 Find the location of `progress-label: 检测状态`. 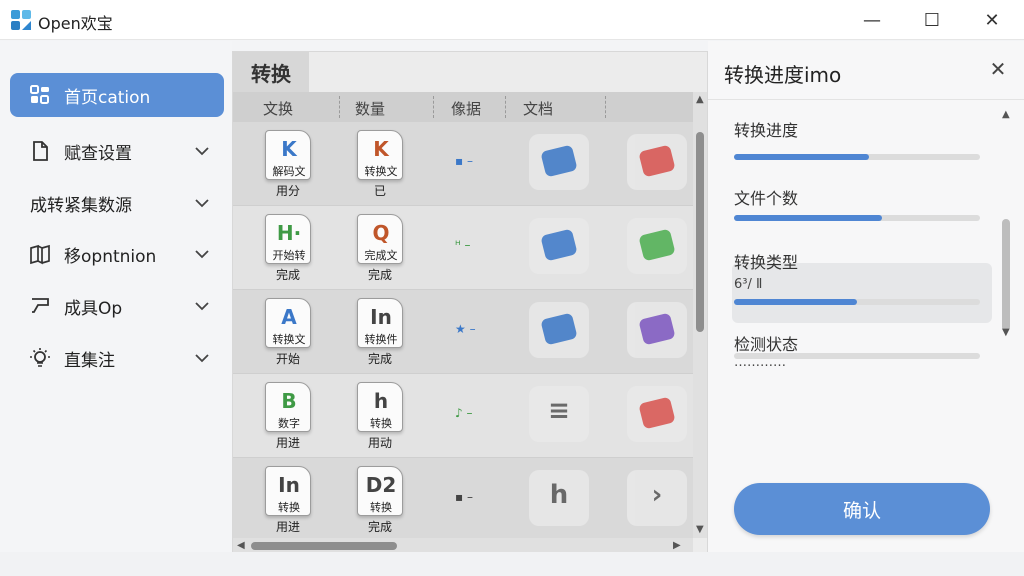

progress-label: 检测状态 is located at coordinates (766, 344).